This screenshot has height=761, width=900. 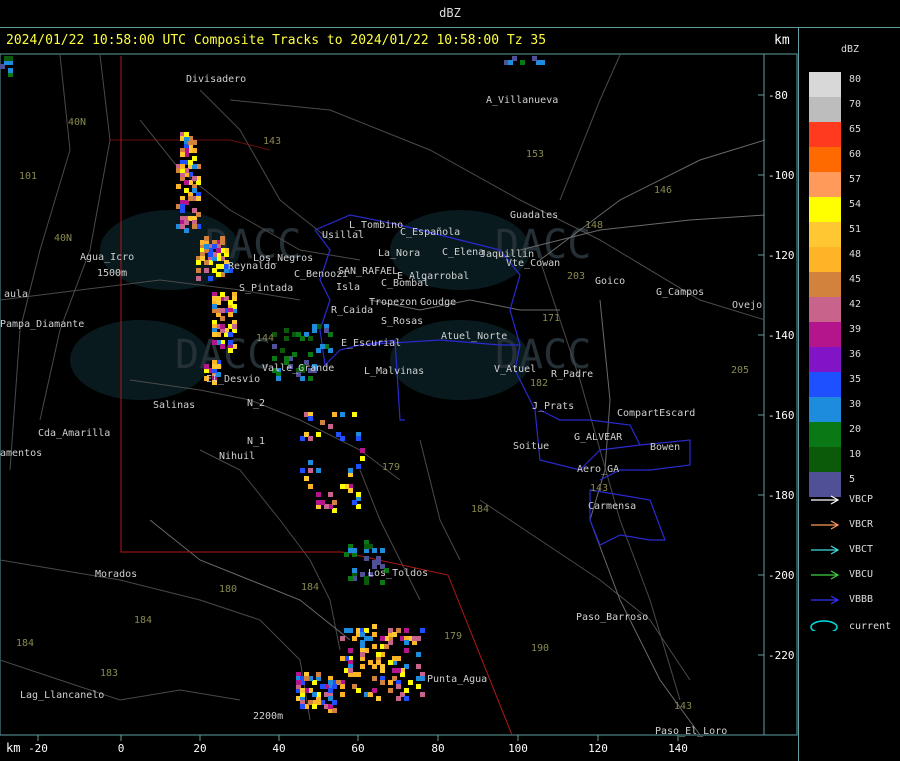 What do you see at coordinates (522, 100) in the screenshot?
I see `place-label: A_Villanueva` at bounding box center [522, 100].